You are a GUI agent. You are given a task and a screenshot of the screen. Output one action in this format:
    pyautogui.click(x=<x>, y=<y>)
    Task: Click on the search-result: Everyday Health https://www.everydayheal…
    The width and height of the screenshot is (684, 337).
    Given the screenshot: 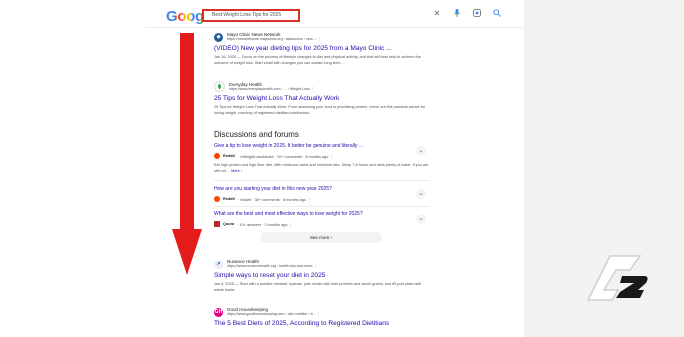 What is the action you would take?
    pyautogui.click(x=322, y=98)
    